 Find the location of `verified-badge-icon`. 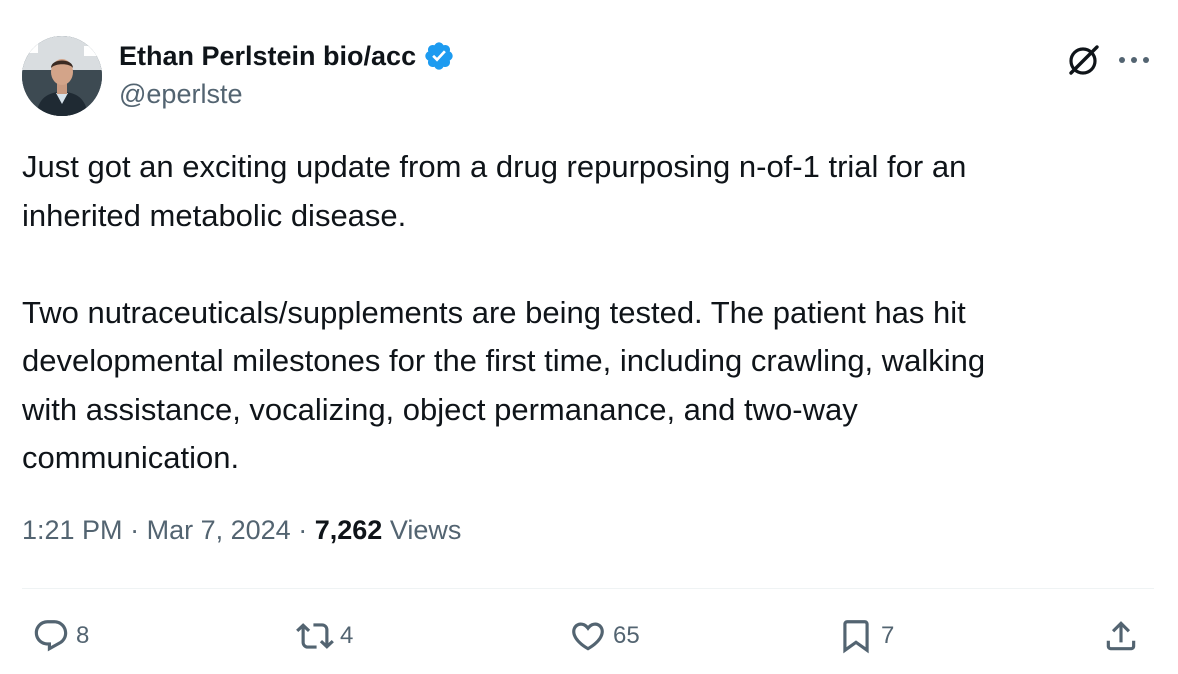

verified-badge-icon is located at coordinates (439, 56).